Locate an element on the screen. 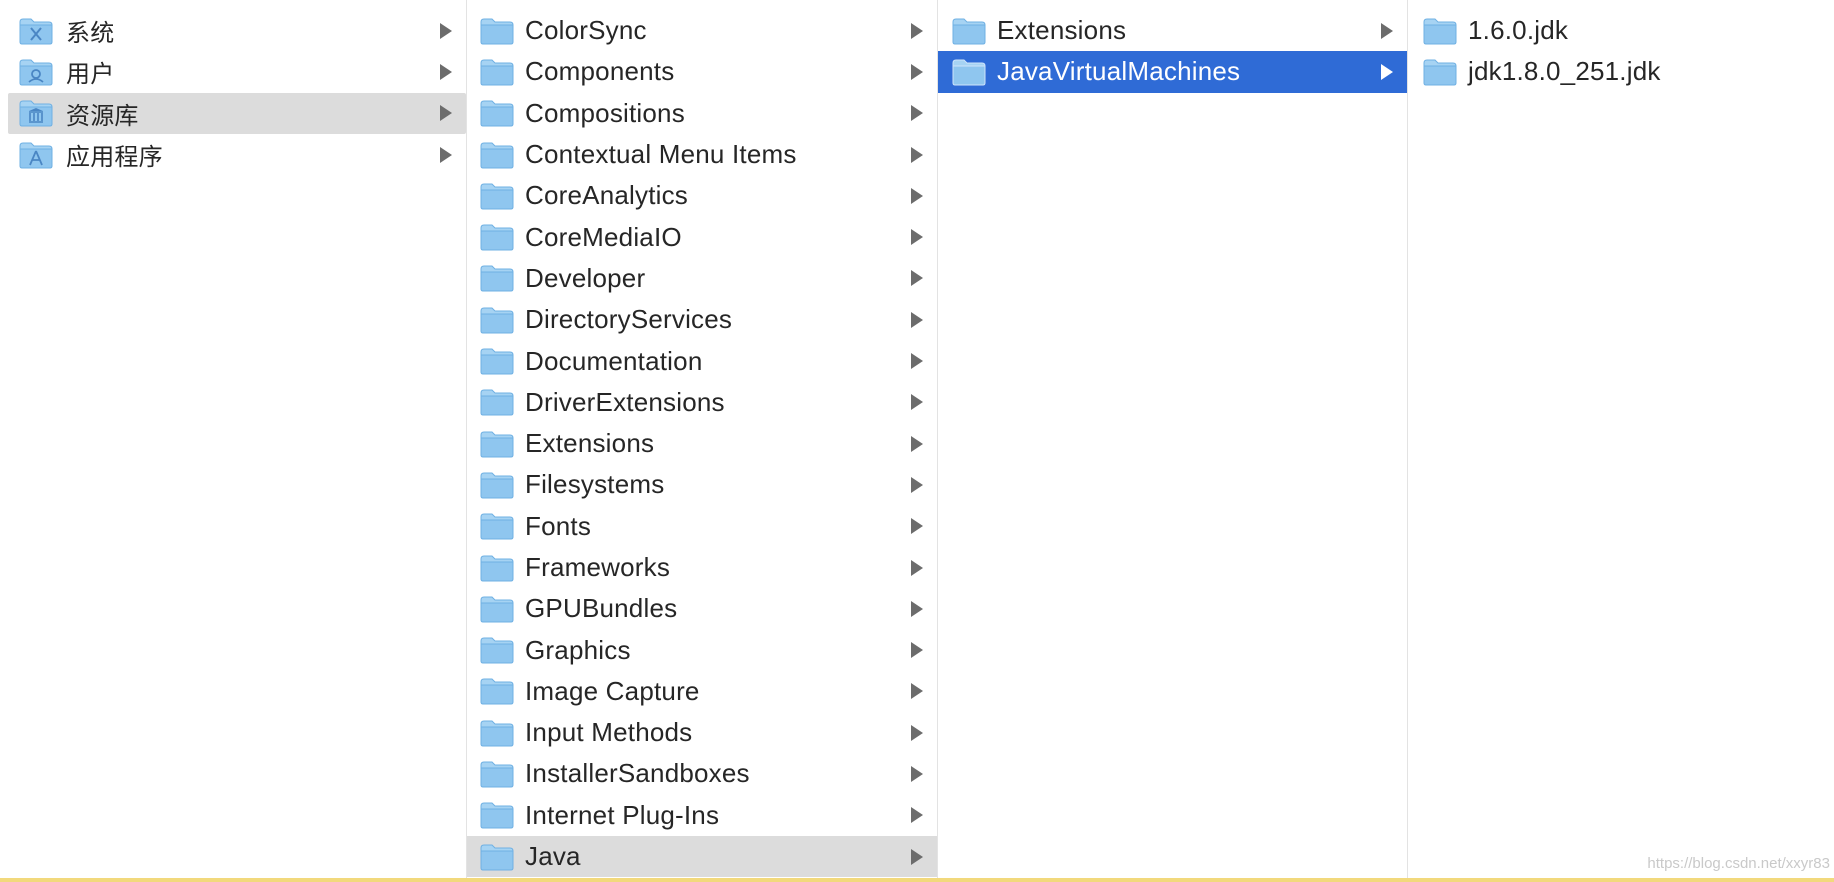 Image resolution: width=1834 pixels, height=882 pixels. folder-label: CoreMediaIO is located at coordinates (603, 236).